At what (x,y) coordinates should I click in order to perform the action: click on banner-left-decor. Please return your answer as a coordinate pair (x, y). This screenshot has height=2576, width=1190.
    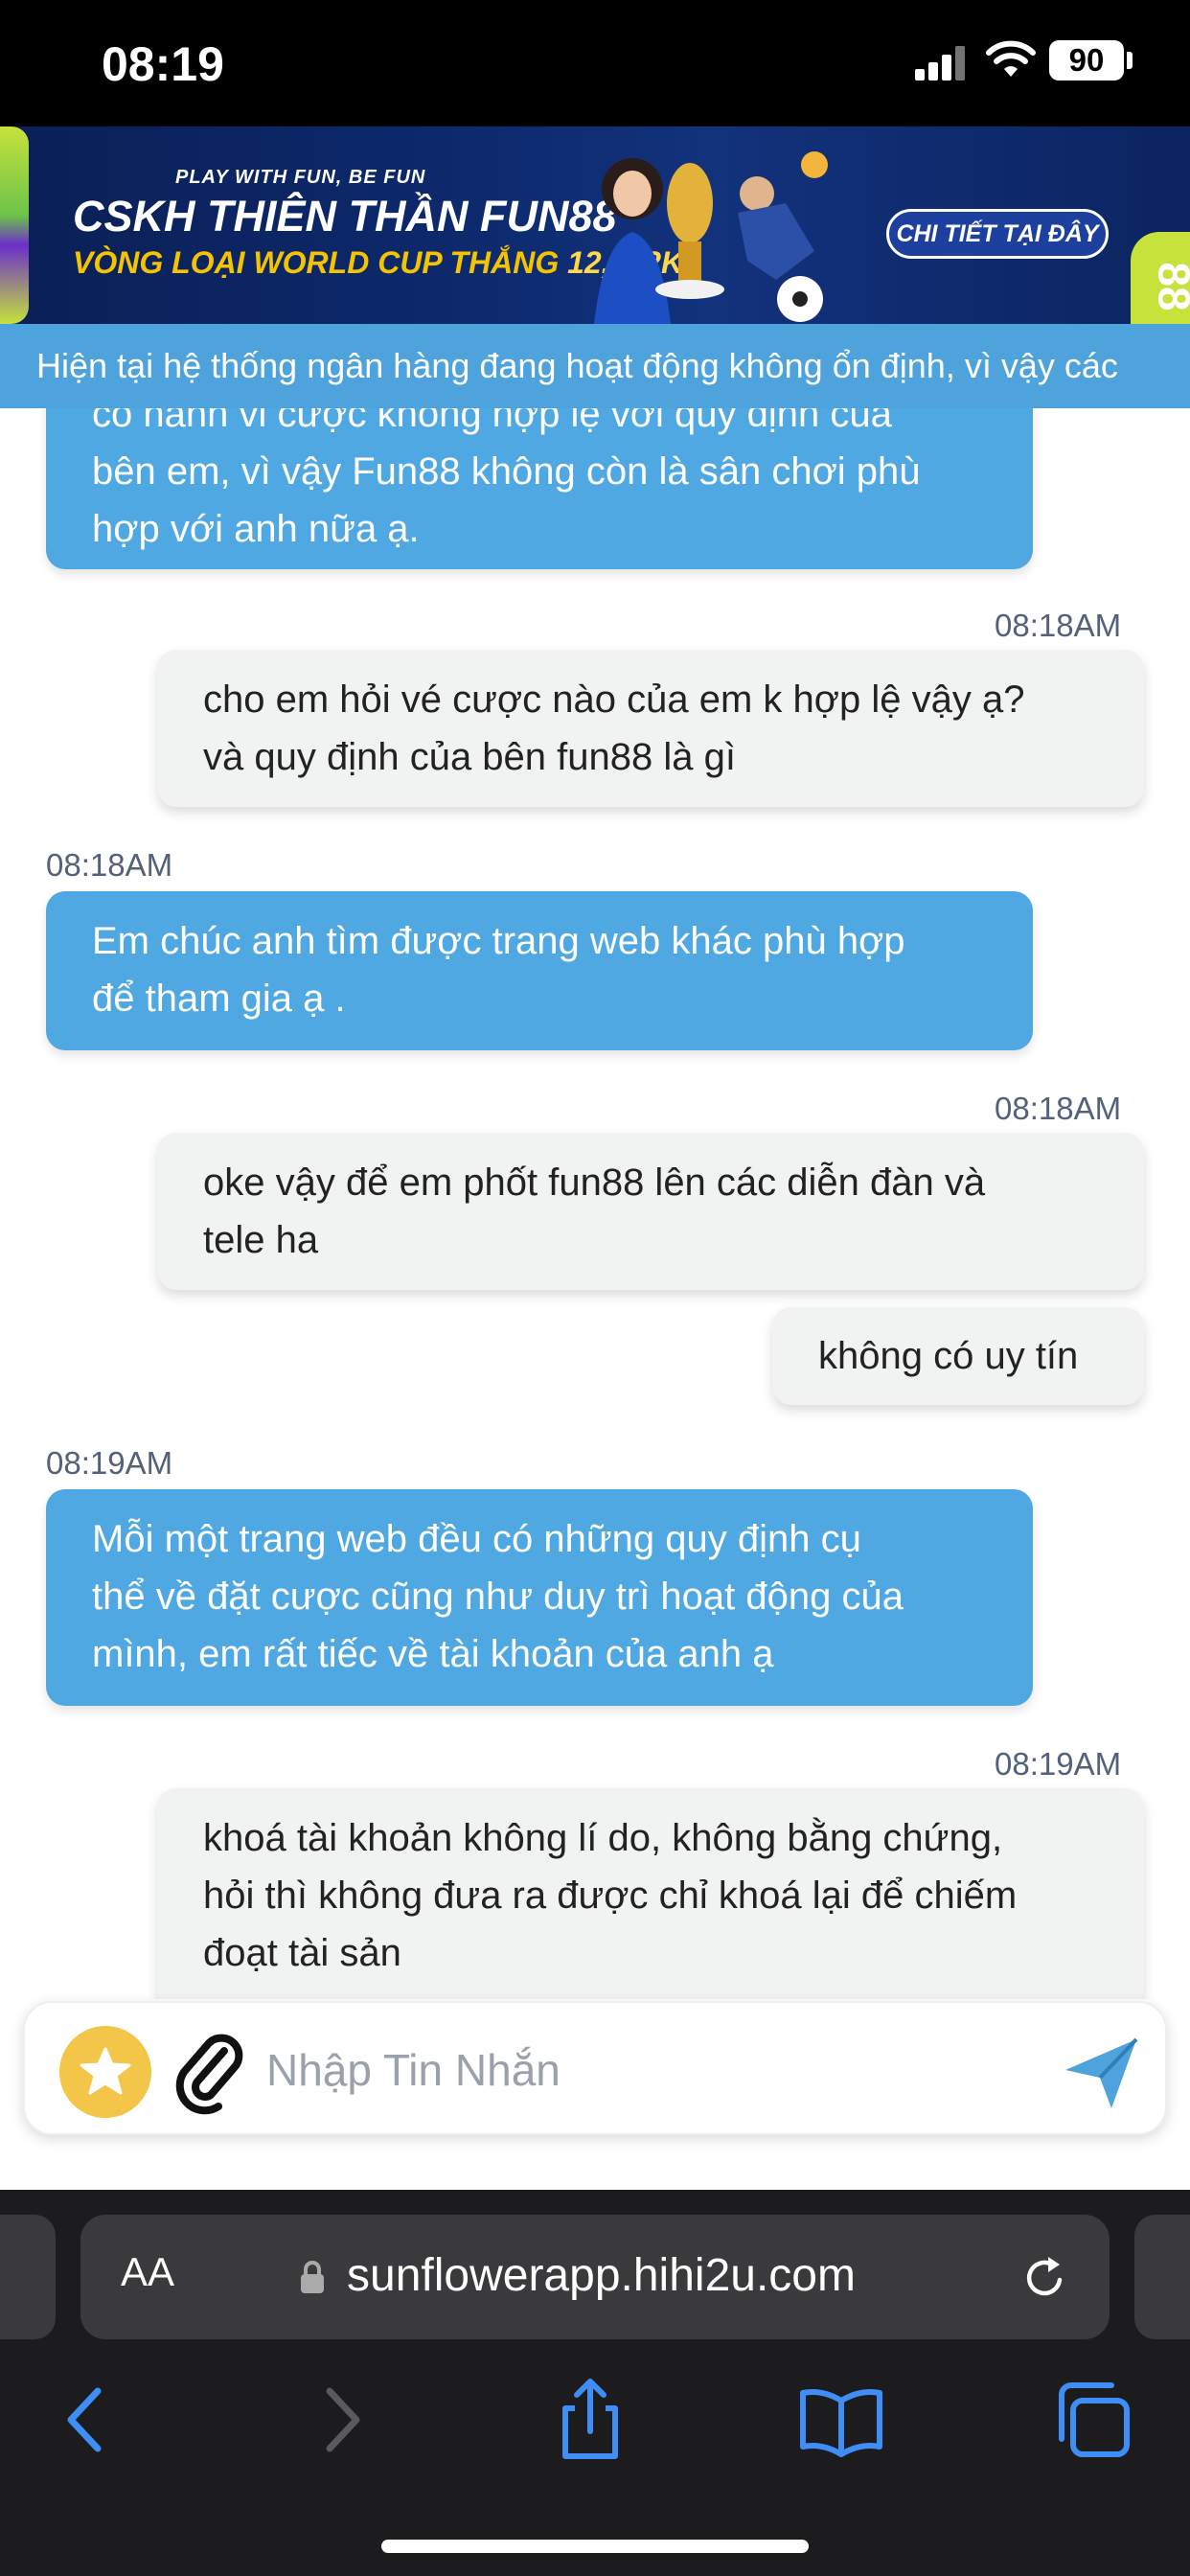
    Looking at the image, I should click on (15, 225).